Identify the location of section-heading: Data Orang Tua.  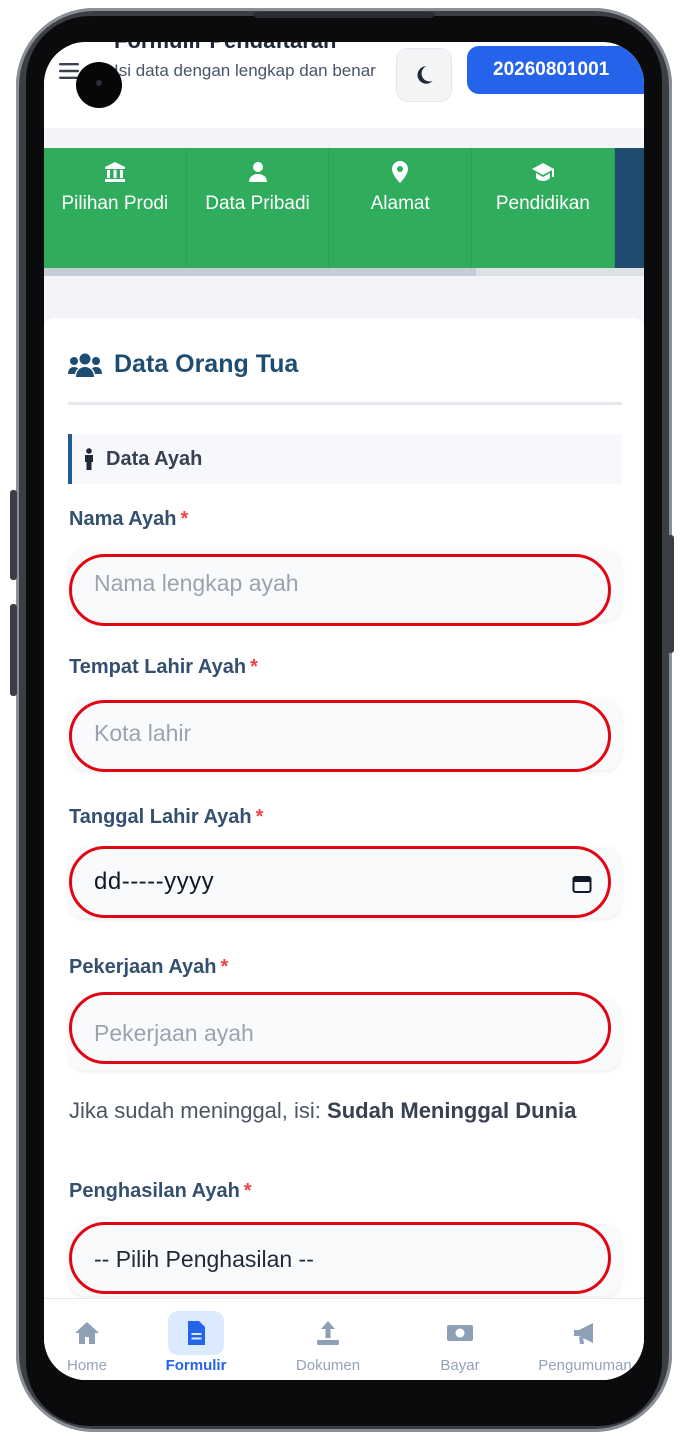
(183, 364).